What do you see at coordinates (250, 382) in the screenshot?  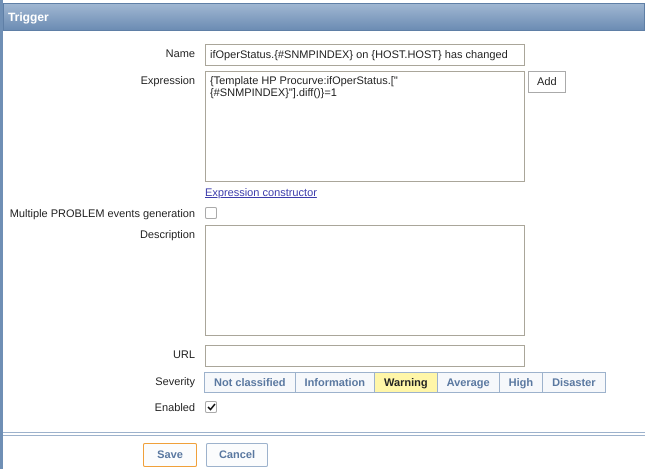 I see `severity-tab: Not classified` at bounding box center [250, 382].